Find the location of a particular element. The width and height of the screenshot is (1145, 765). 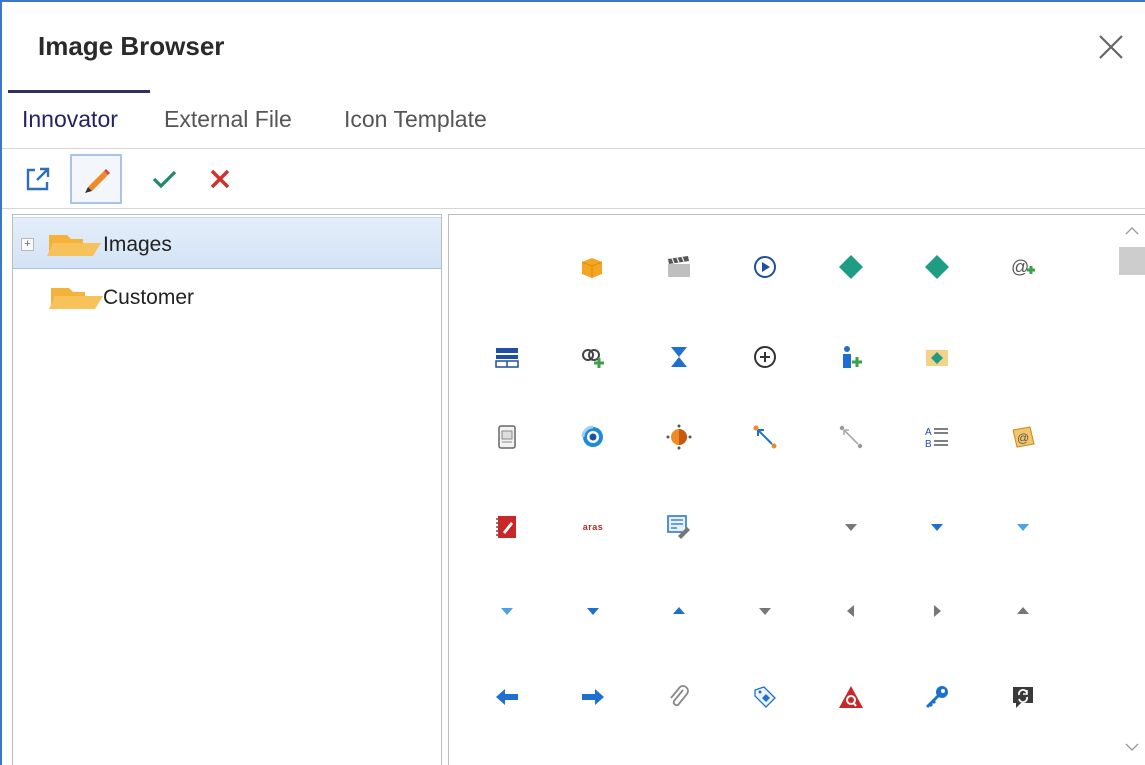

at-plus-icon: @ is located at coordinates (1023, 267).